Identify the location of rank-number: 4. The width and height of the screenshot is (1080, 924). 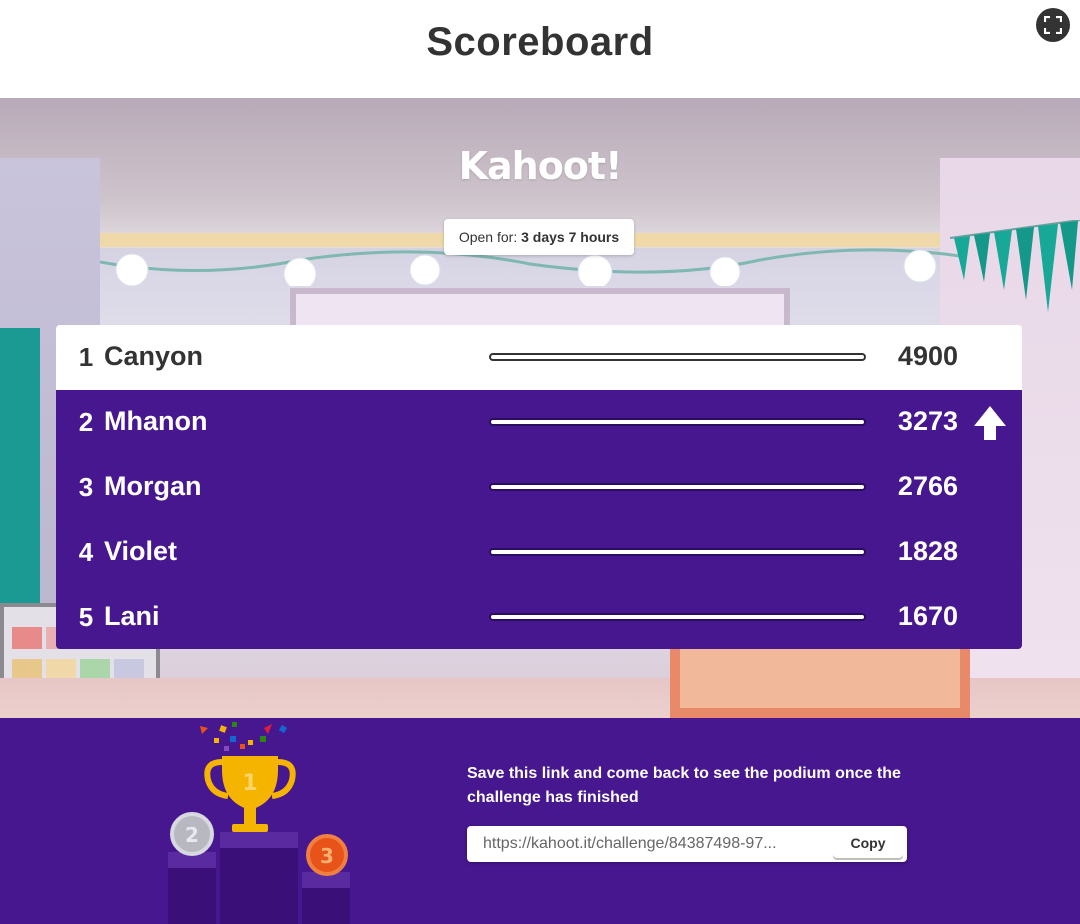
(86, 552).